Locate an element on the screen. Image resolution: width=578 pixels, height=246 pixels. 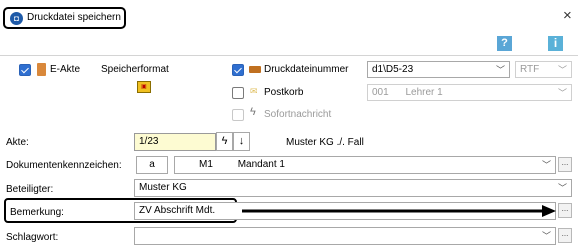
beteiligter-value: Muster KG is located at coordinates (163, 187).